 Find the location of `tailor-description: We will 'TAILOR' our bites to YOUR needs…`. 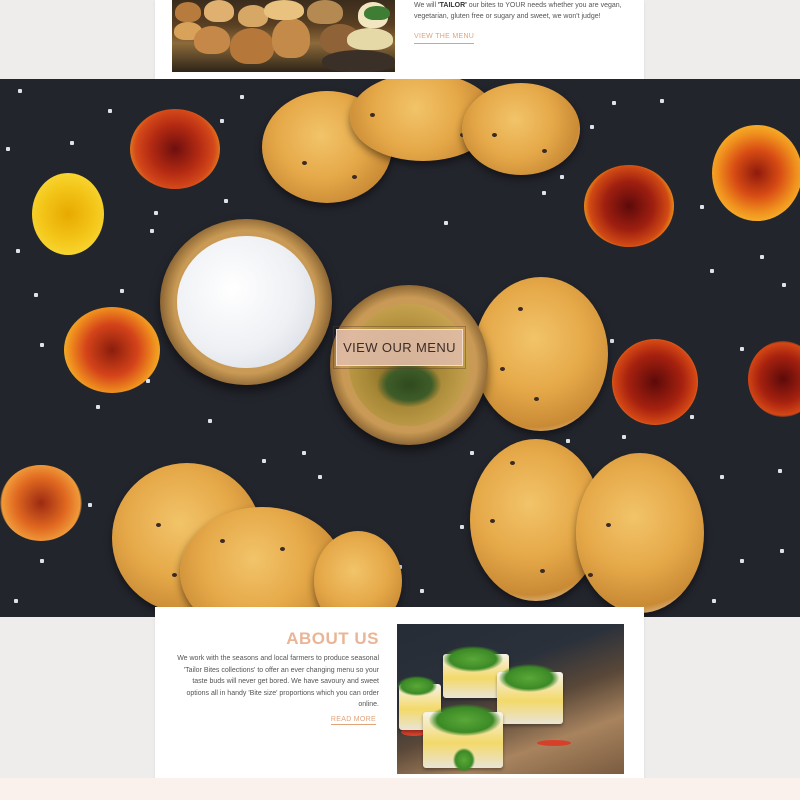

tailor-description: We will 'TAILOR' our bites to YOUR needs… is located at coordinates (521, 22).